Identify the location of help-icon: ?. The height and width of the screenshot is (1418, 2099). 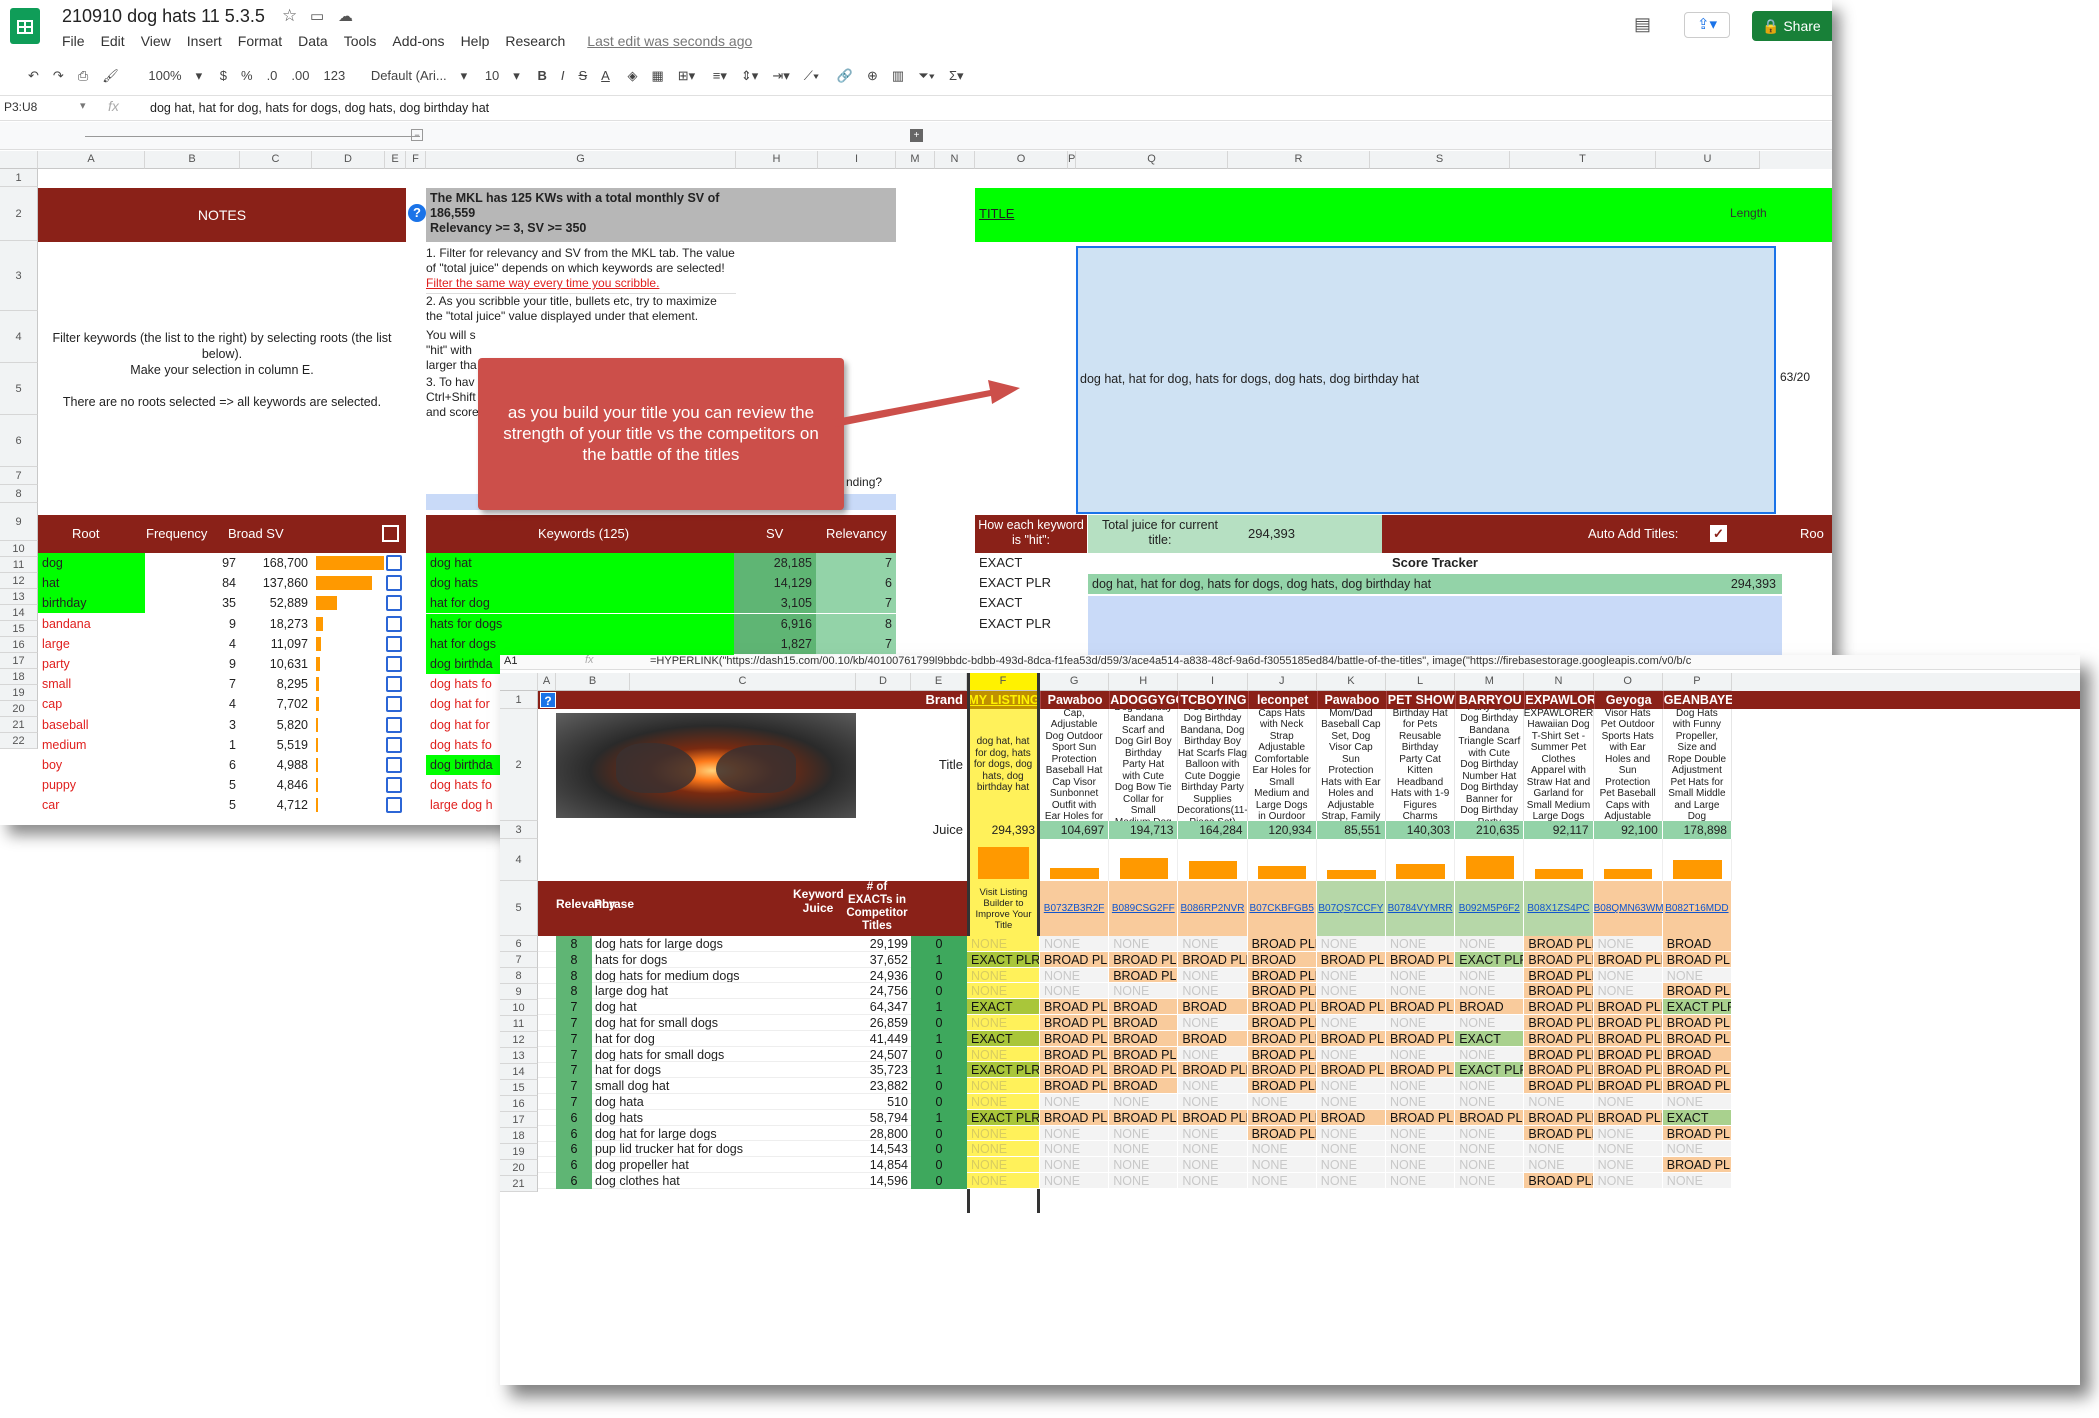
(417, 213).